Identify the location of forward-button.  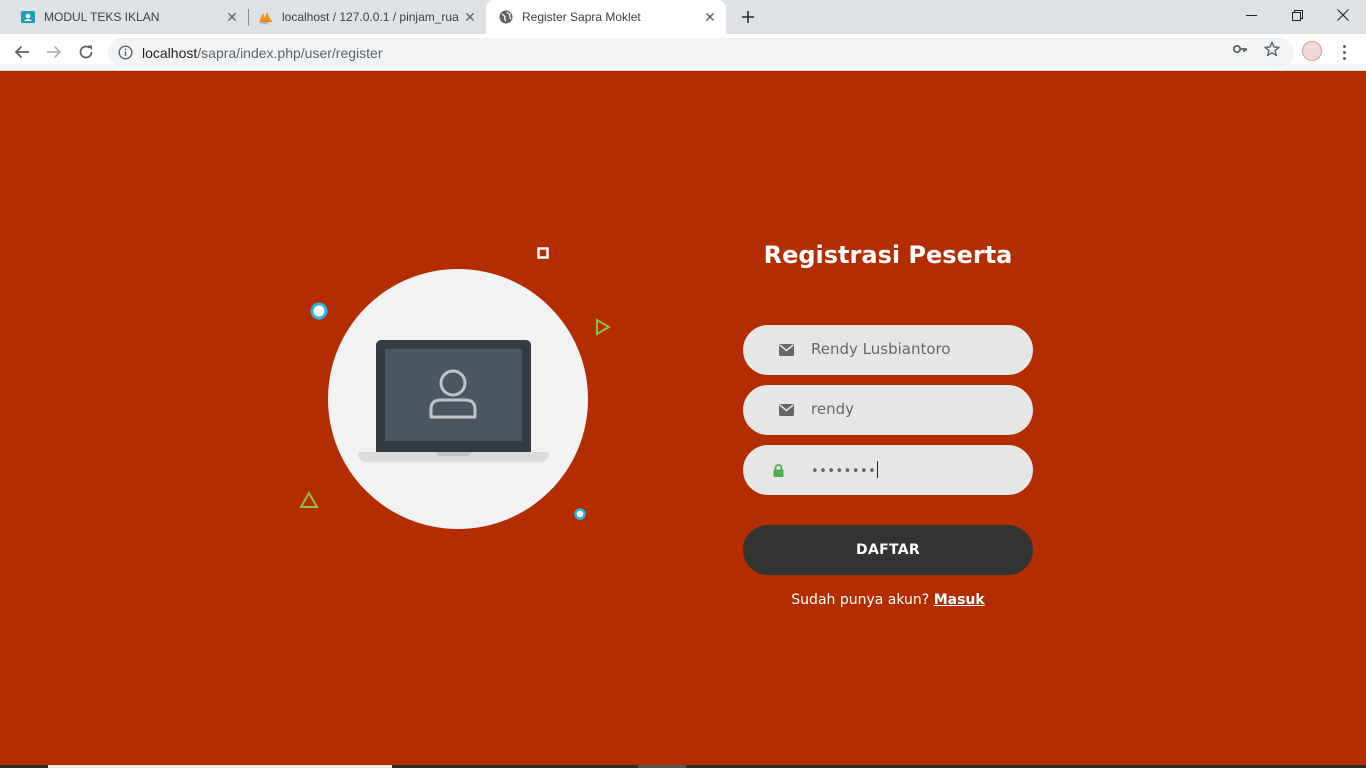
(54, 52).